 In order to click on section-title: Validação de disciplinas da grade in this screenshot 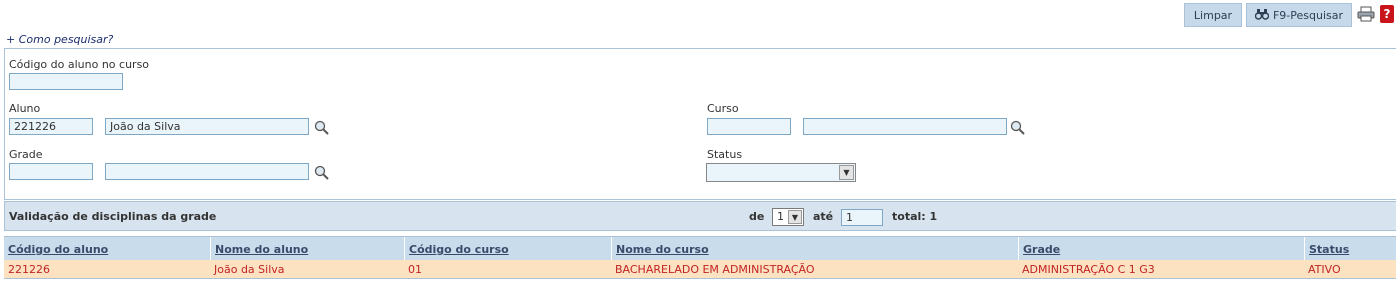, I will do `click(113, 216)`.